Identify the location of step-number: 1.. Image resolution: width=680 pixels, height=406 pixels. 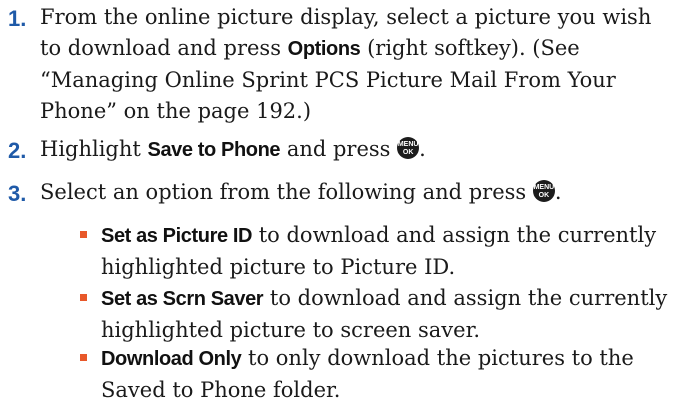
(17, 18).